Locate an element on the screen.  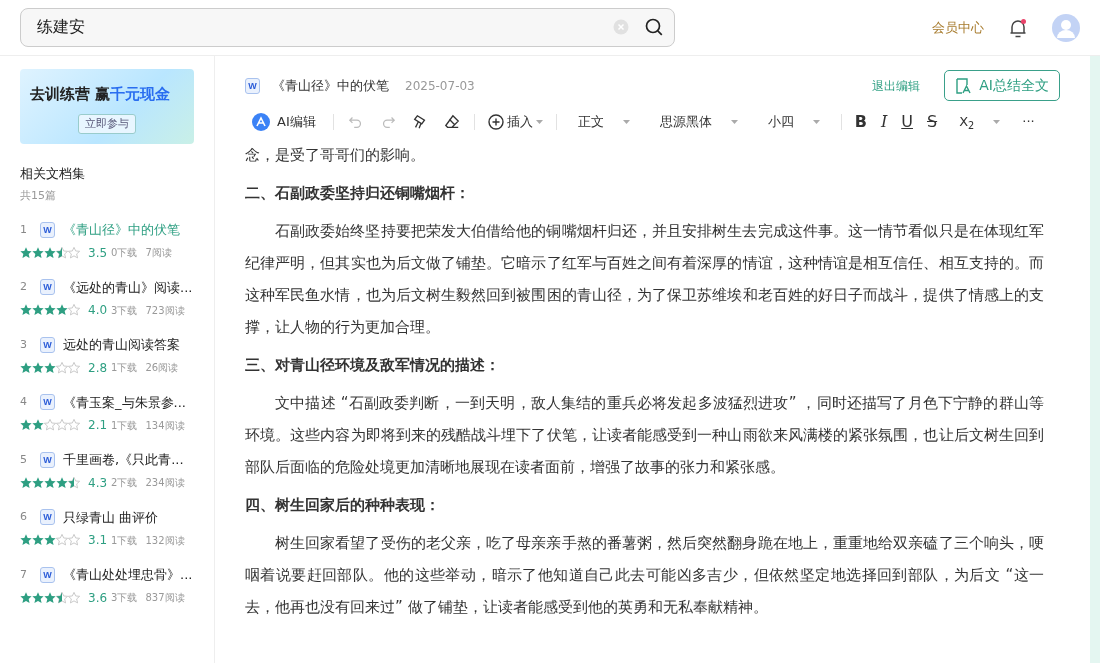
item-index: 2 is located at coordinates (24, 287).